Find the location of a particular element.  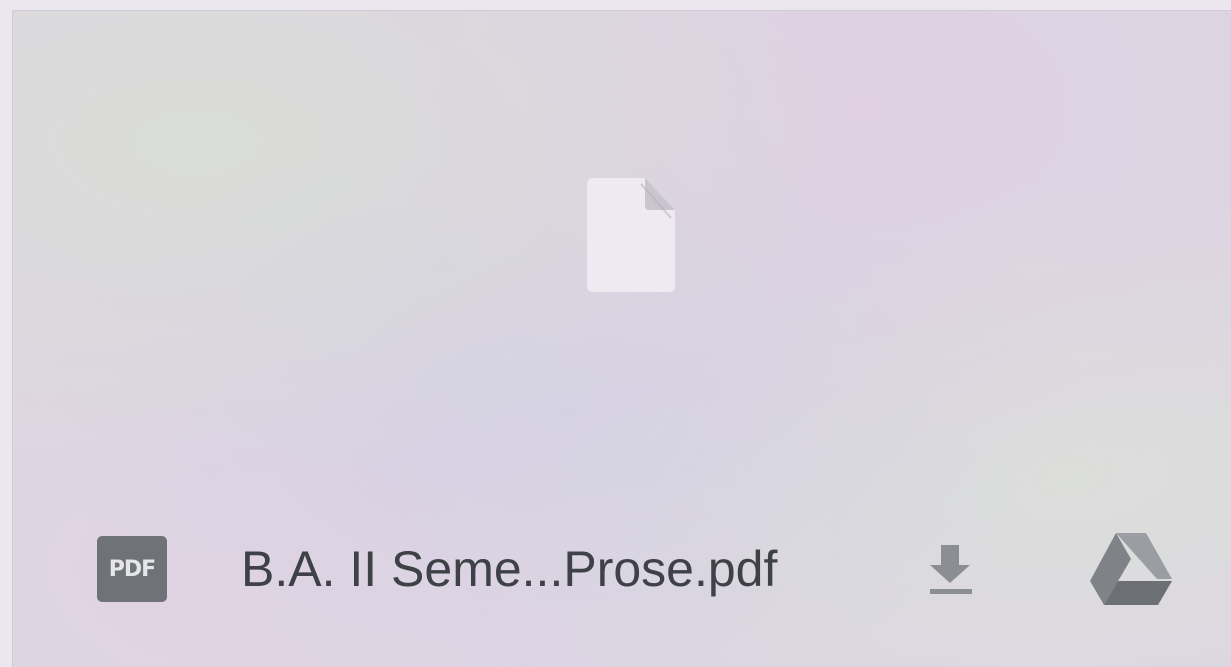

pdf-icon: PDF is located at coordinates (132, 569).